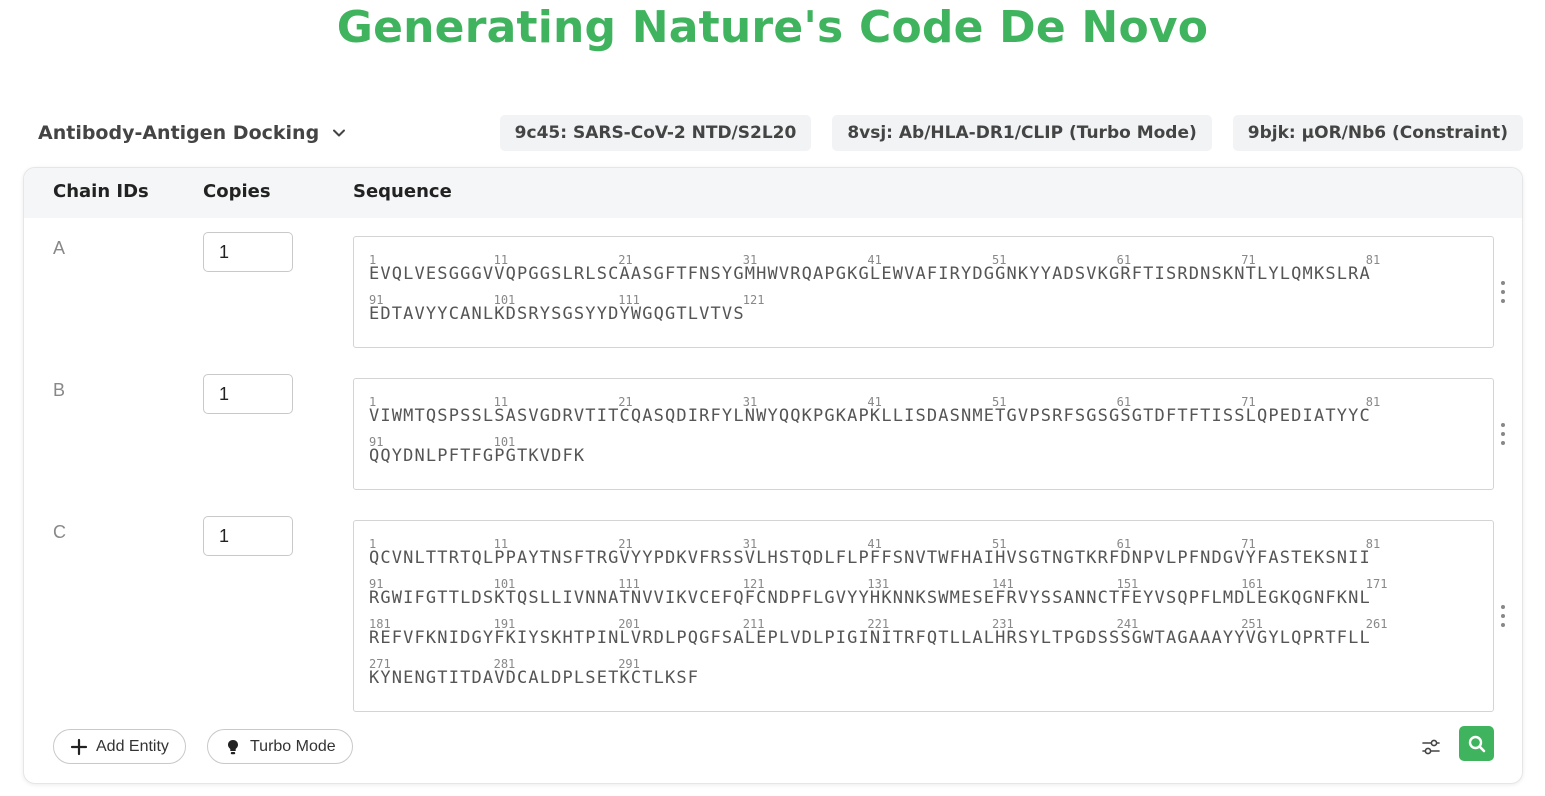 This screenshot has width=1545, height=796. What do you see at coordinates (1003, 584) in the screenshot?
I see `position-number: 141` at bounding box center [1003, 584].